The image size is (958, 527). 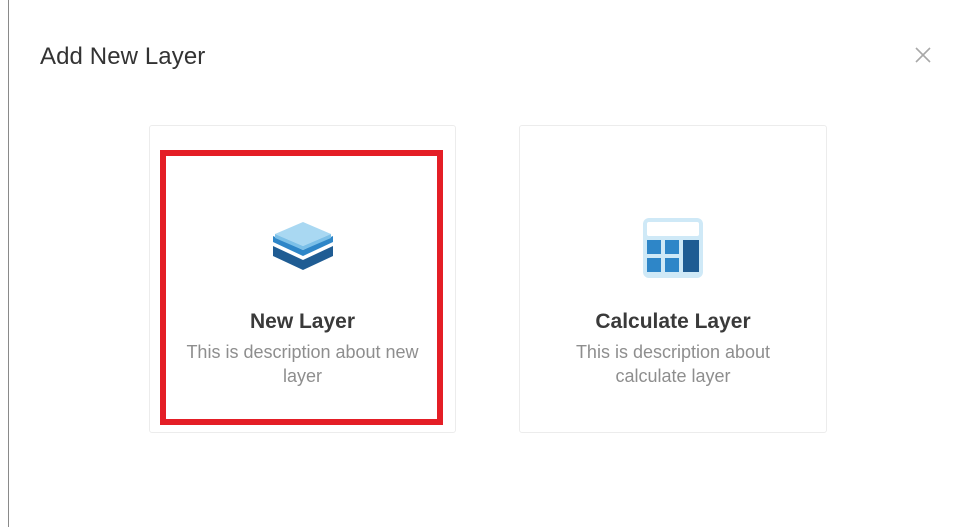 I want to click on new-layer-description: This is description about new layer, so click(x=302, y=364).